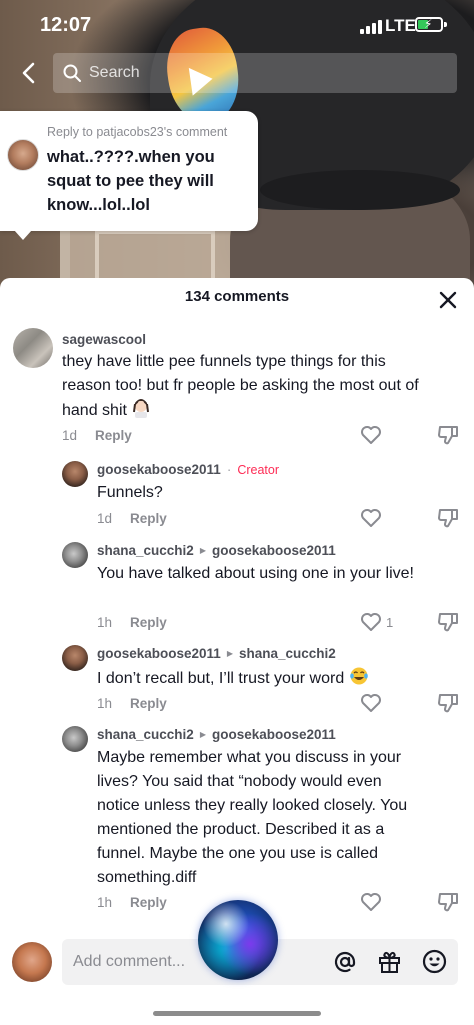 Image resolution: width=474 pixels, height=1025 pixels. I want to click on at-mention-icon, so click(345, 962).